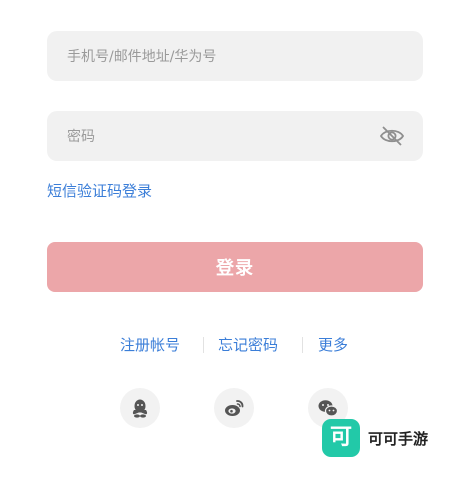 This screenshot has height=480, width=454. What do you see at coordinates (217, 137) in the screenshot?
I see `password-input` at bounding box center [217, 137].